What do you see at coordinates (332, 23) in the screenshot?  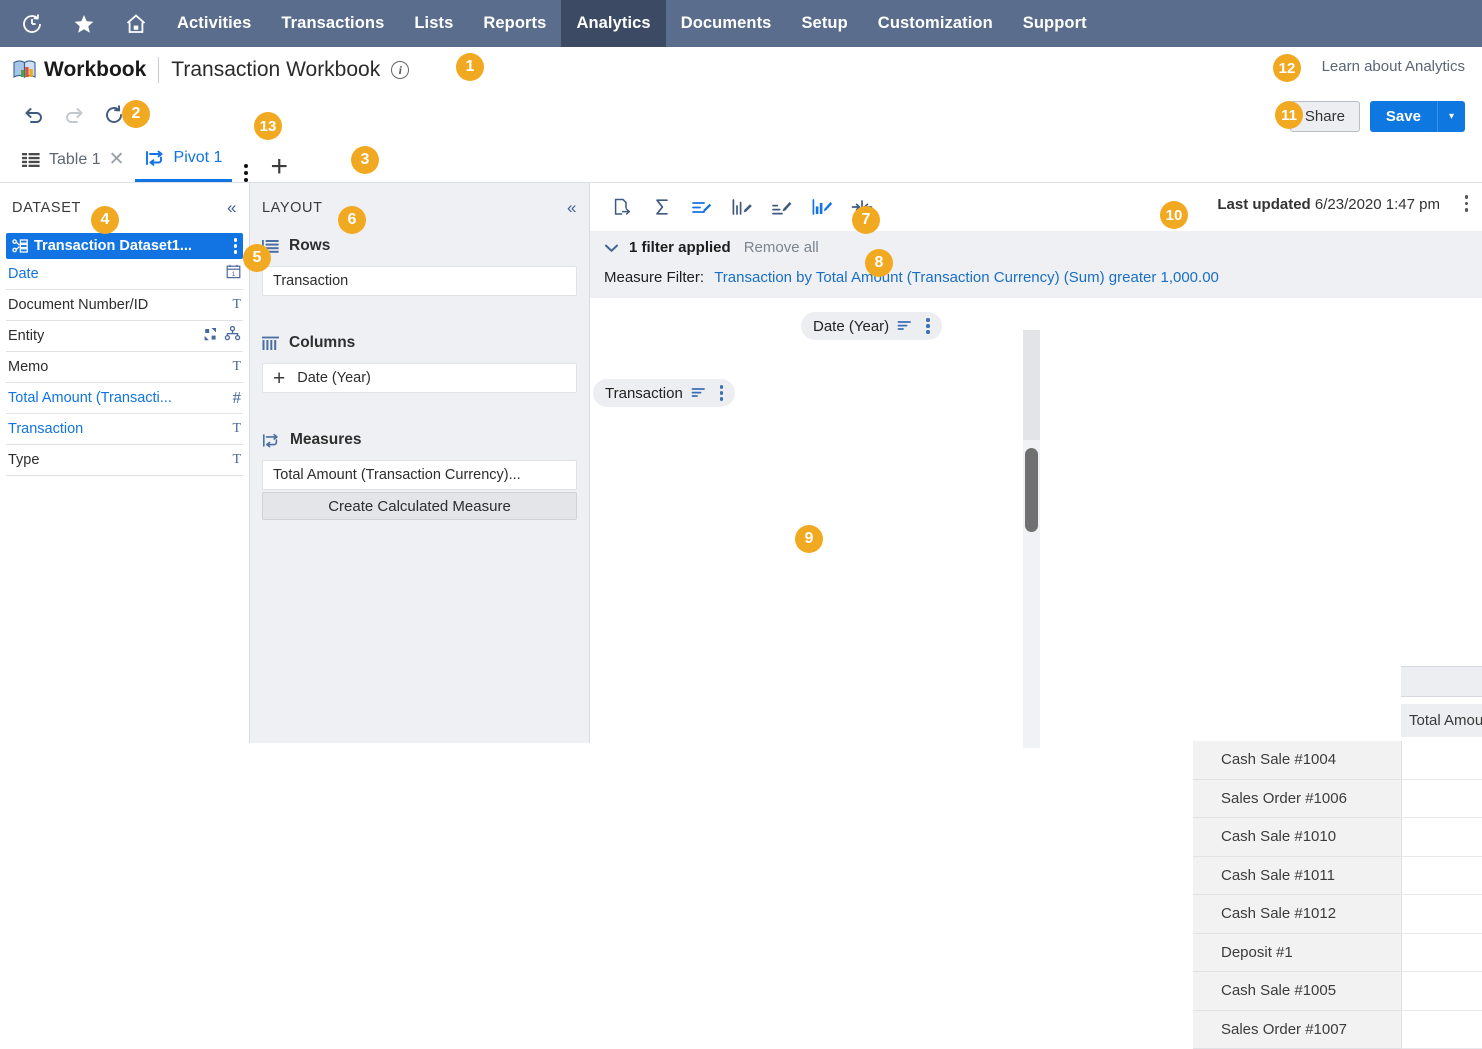 I see `nav-item-transactions: Transactions` at bounding box center [332, 23].